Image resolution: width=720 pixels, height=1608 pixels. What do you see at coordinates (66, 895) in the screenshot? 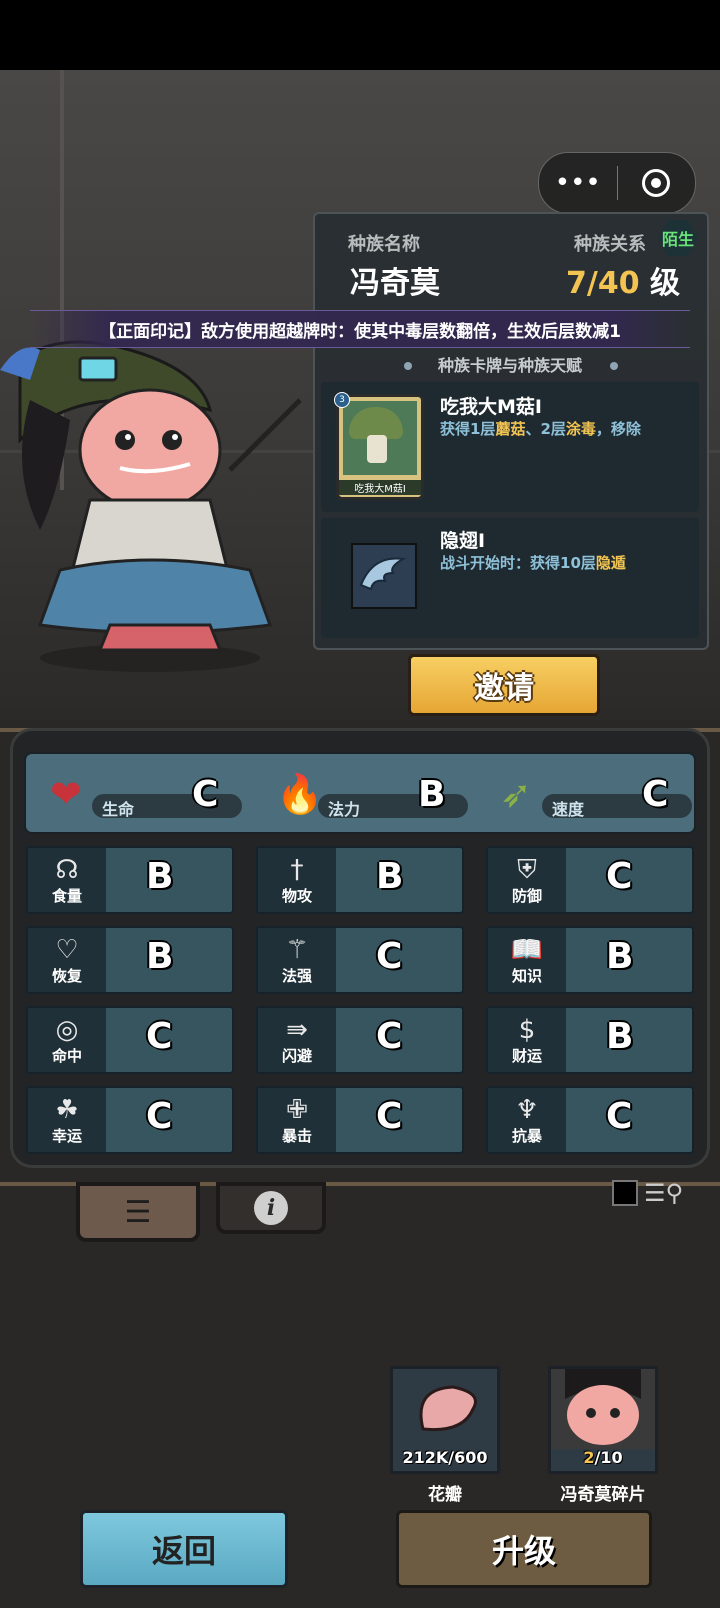
I see `stat-name: 食量` at bounding box center [66, 895].